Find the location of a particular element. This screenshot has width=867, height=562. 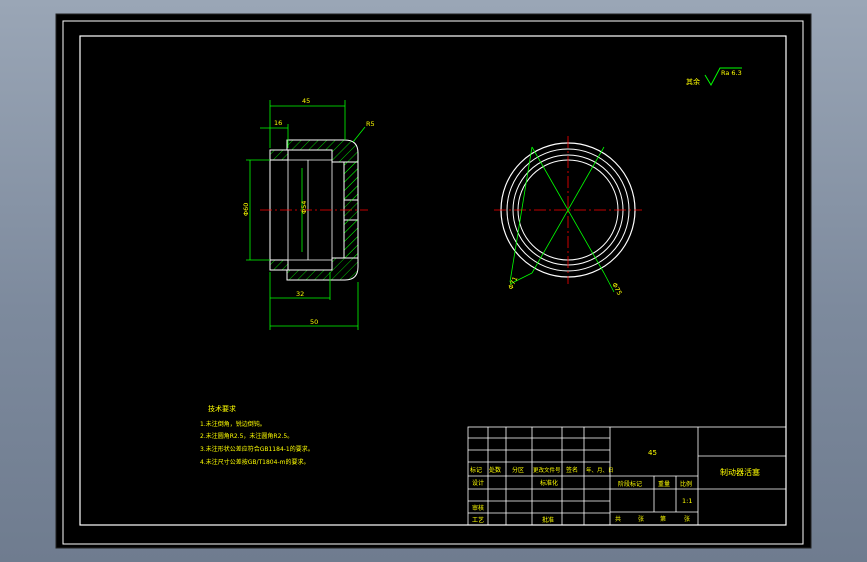

surface-finish-value: Ra 6.3 is located at coordinates (731, 73).